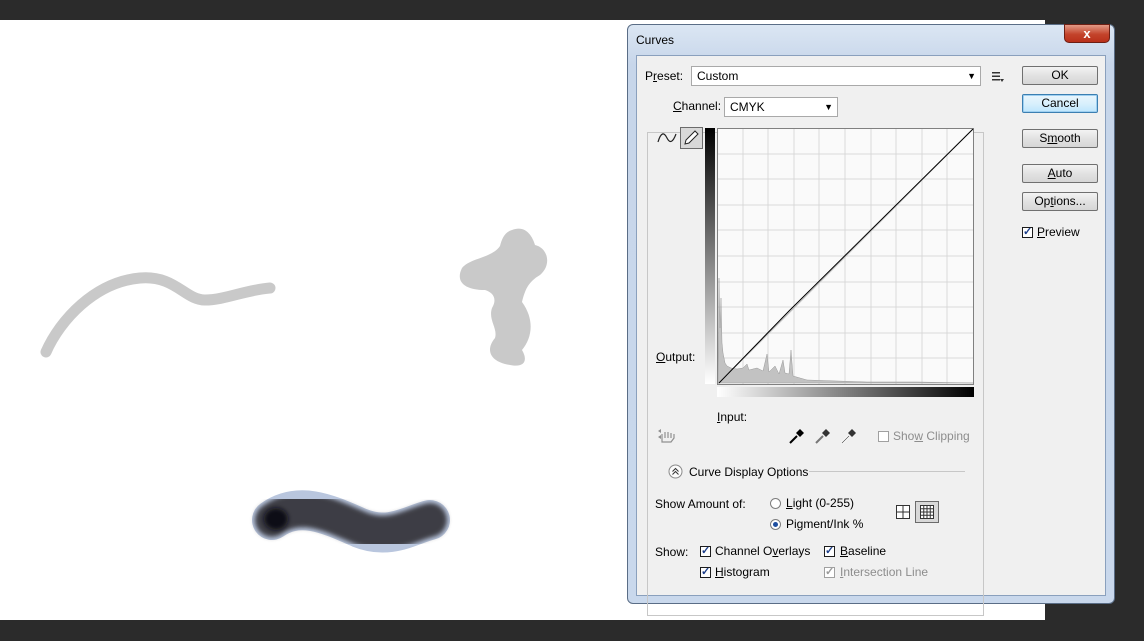 This screenshot has height=641, width=1144. I want to click on baseline-label: Baseline, so click(863, 551).